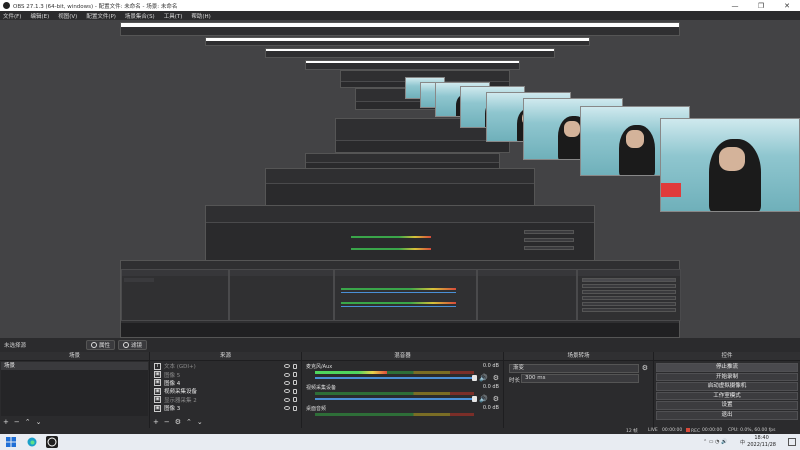  I want to click on duration-label: 时长, so click(515, 381).